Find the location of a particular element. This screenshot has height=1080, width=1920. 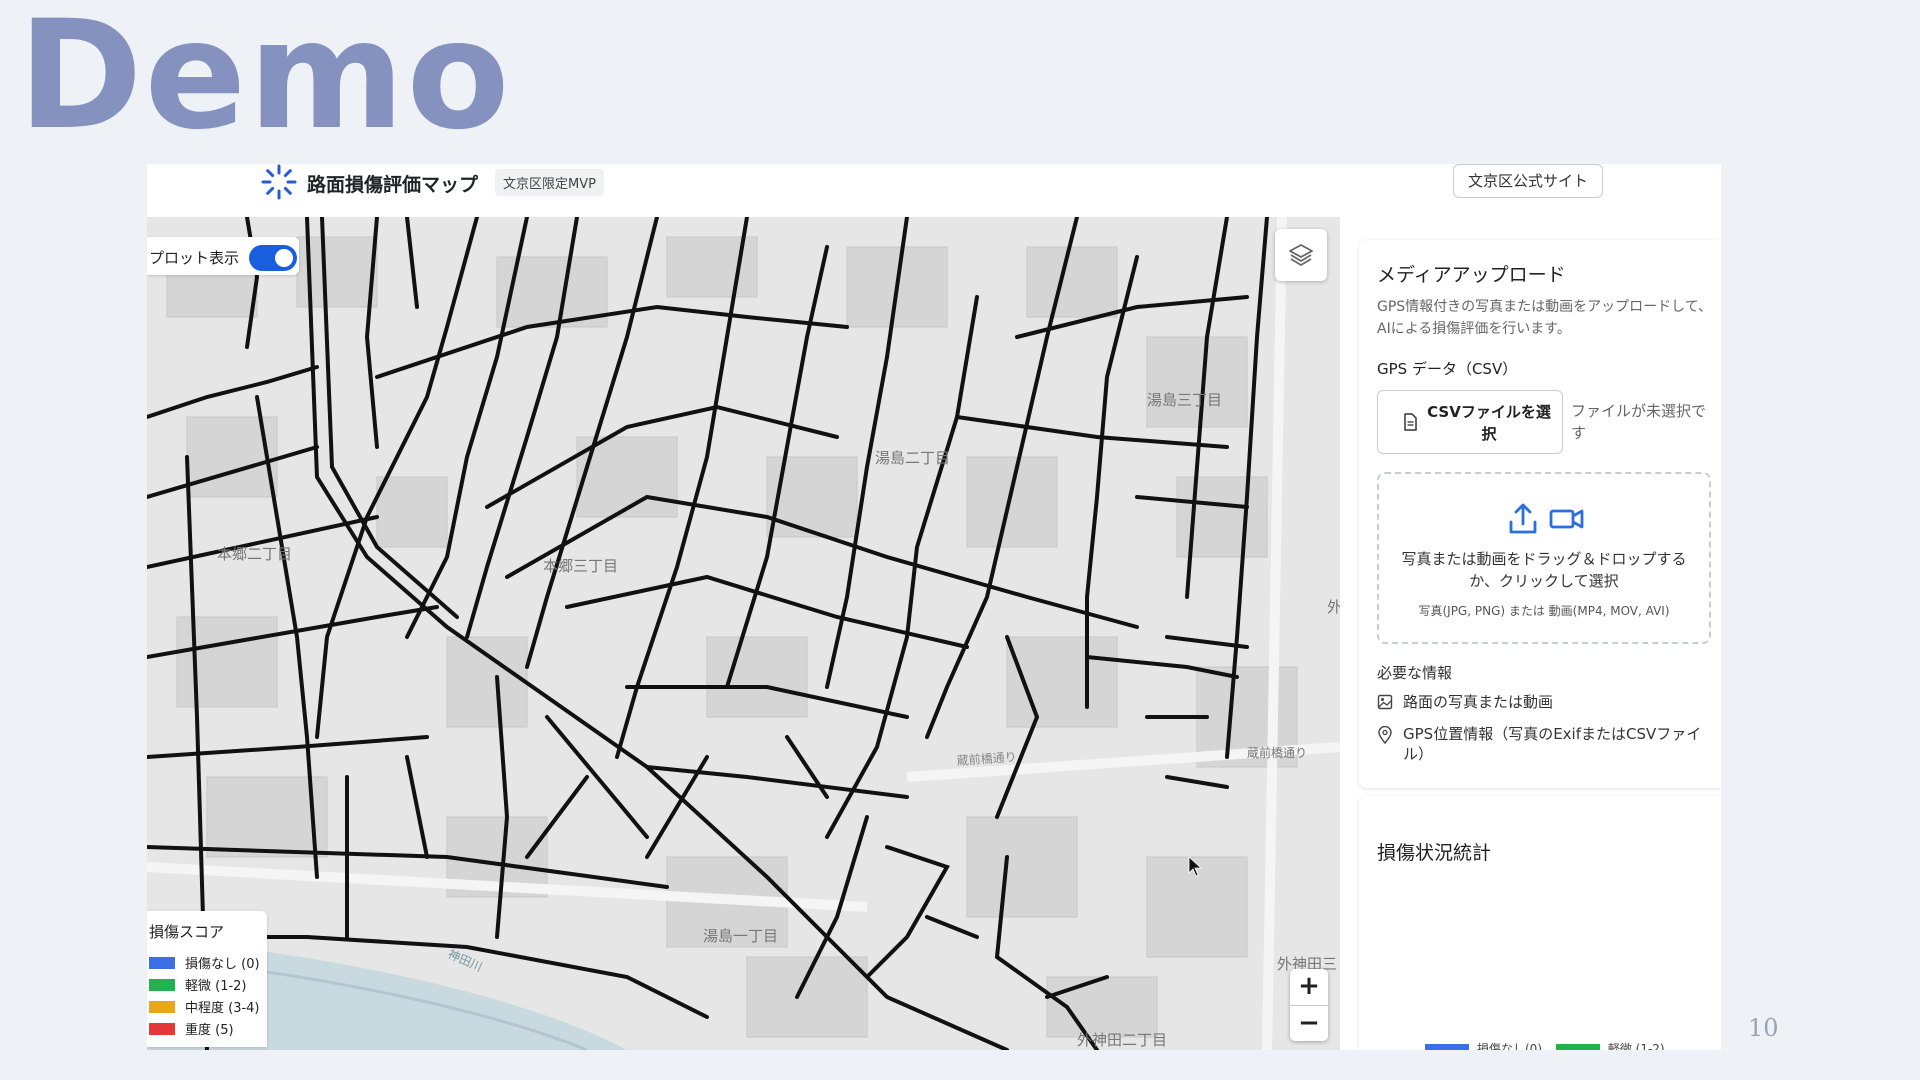

legend-swatch-green is located at coordinates (162, 984).